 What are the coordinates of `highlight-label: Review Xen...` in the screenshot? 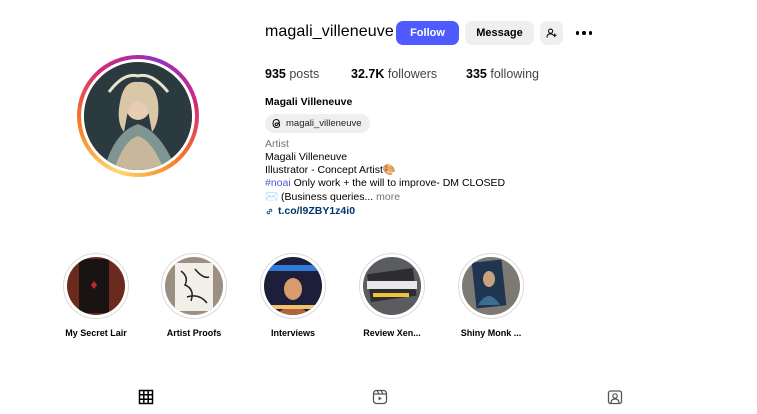 It's located at (392, 333).